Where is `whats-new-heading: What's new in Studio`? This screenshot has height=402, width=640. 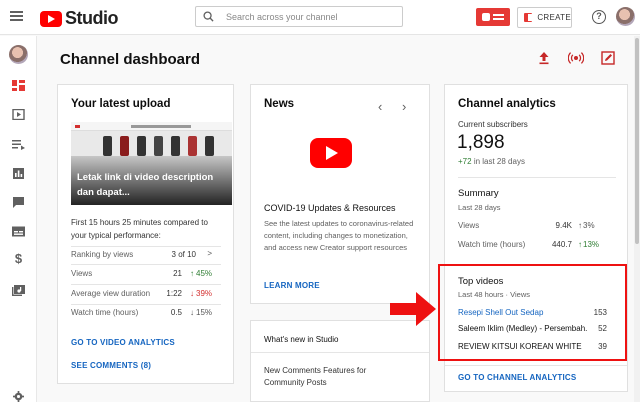 whats-new-heading: What's new in Studio is located at coordinates (301, 339).